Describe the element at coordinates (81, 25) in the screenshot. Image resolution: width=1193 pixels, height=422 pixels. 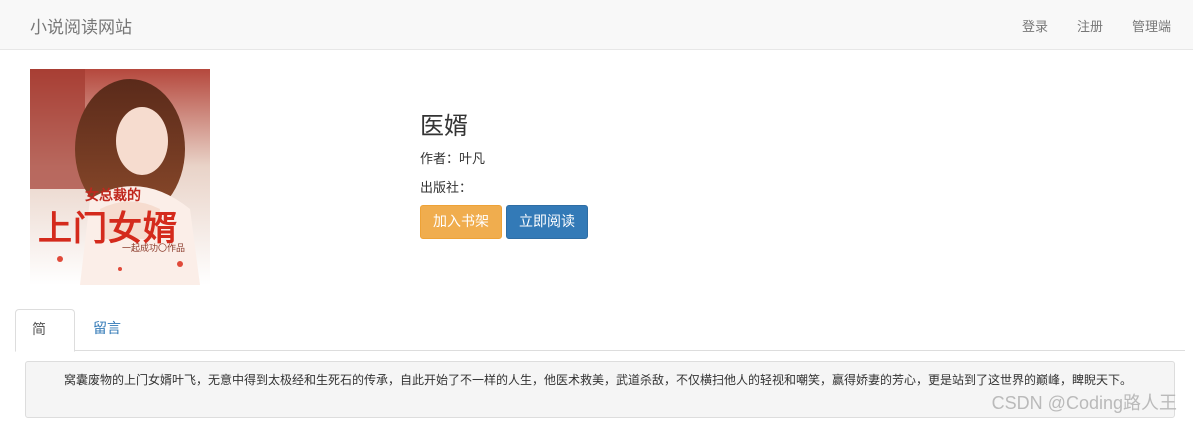
I see `site-brand: 小说阅读网站` at that location.